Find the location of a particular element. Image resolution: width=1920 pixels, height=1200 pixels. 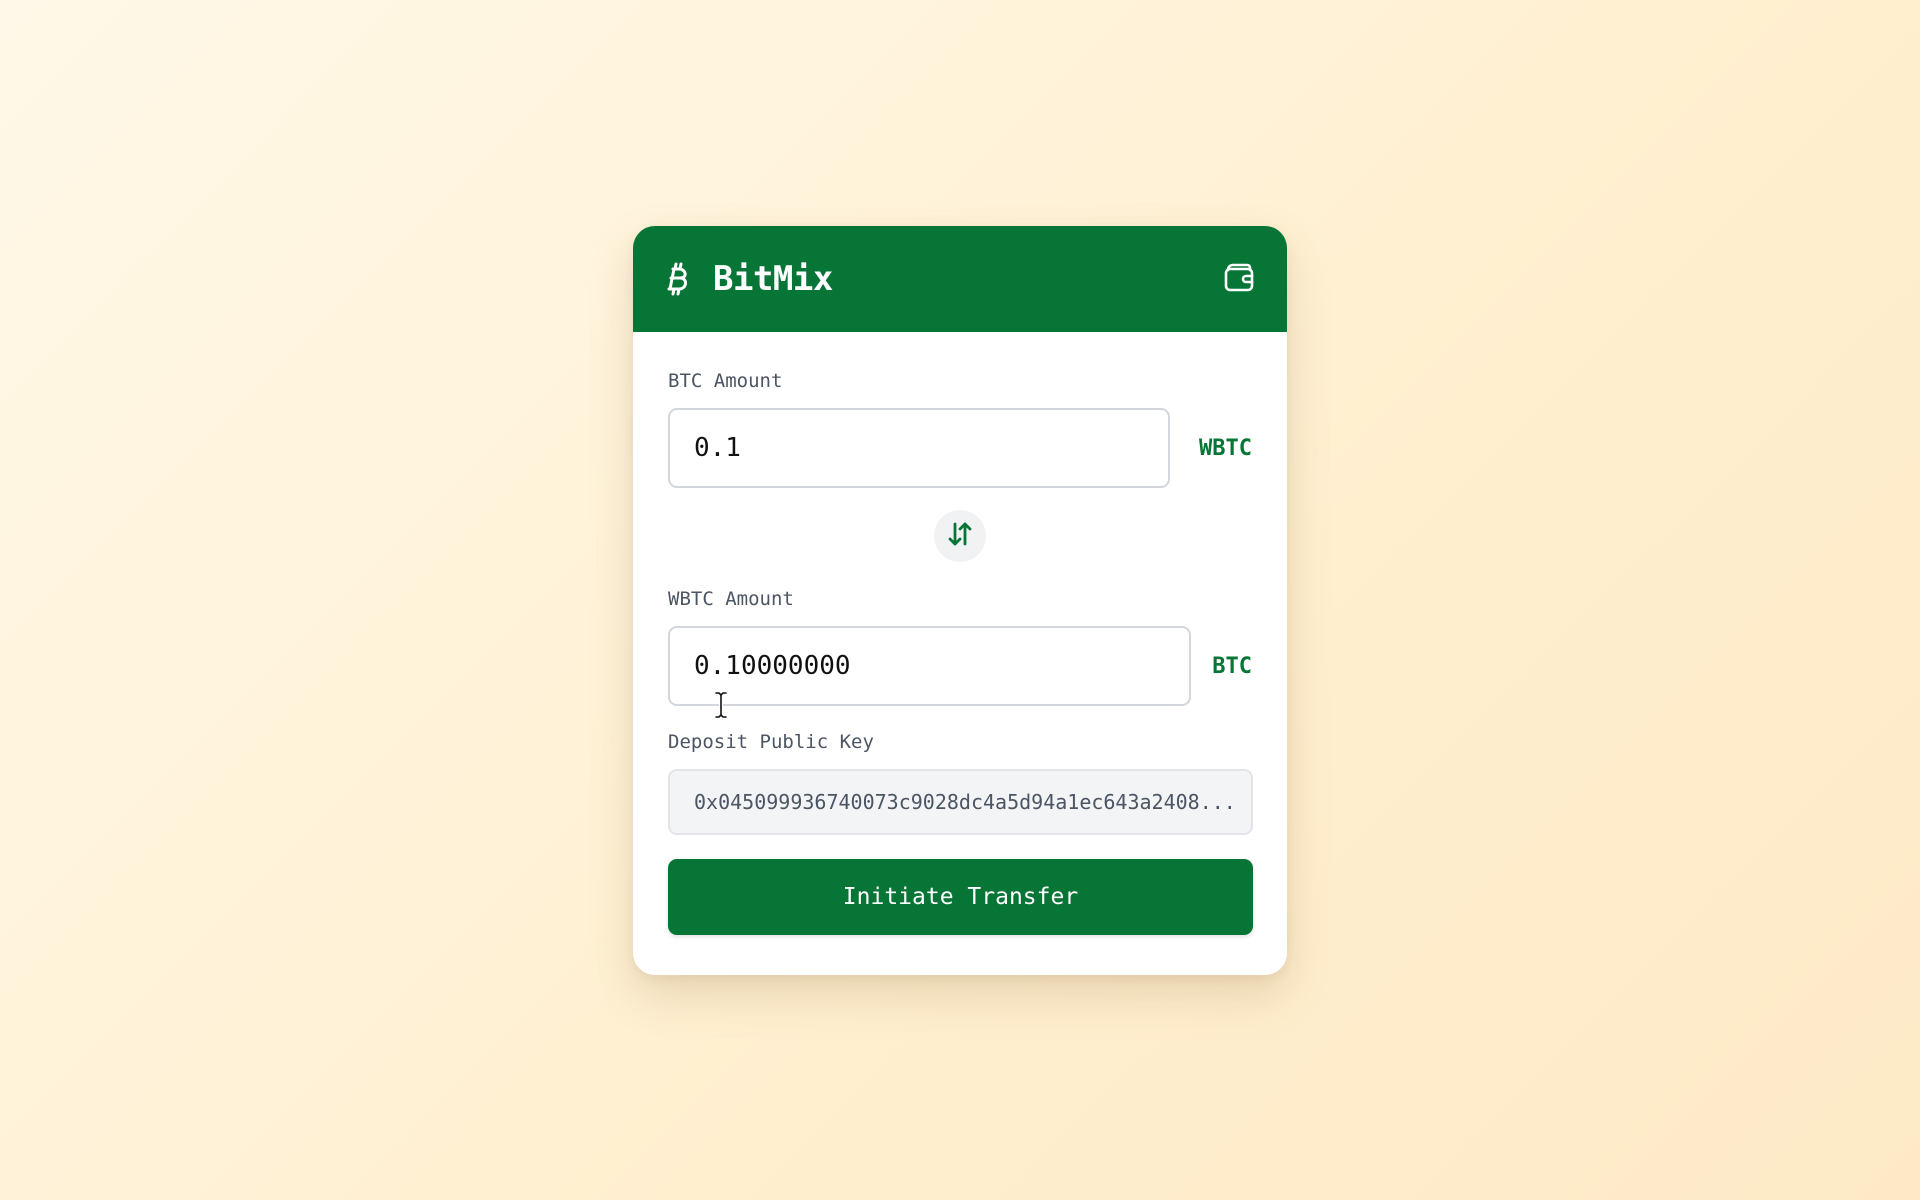

btc-amount-input is located at coordinates (919, 448).